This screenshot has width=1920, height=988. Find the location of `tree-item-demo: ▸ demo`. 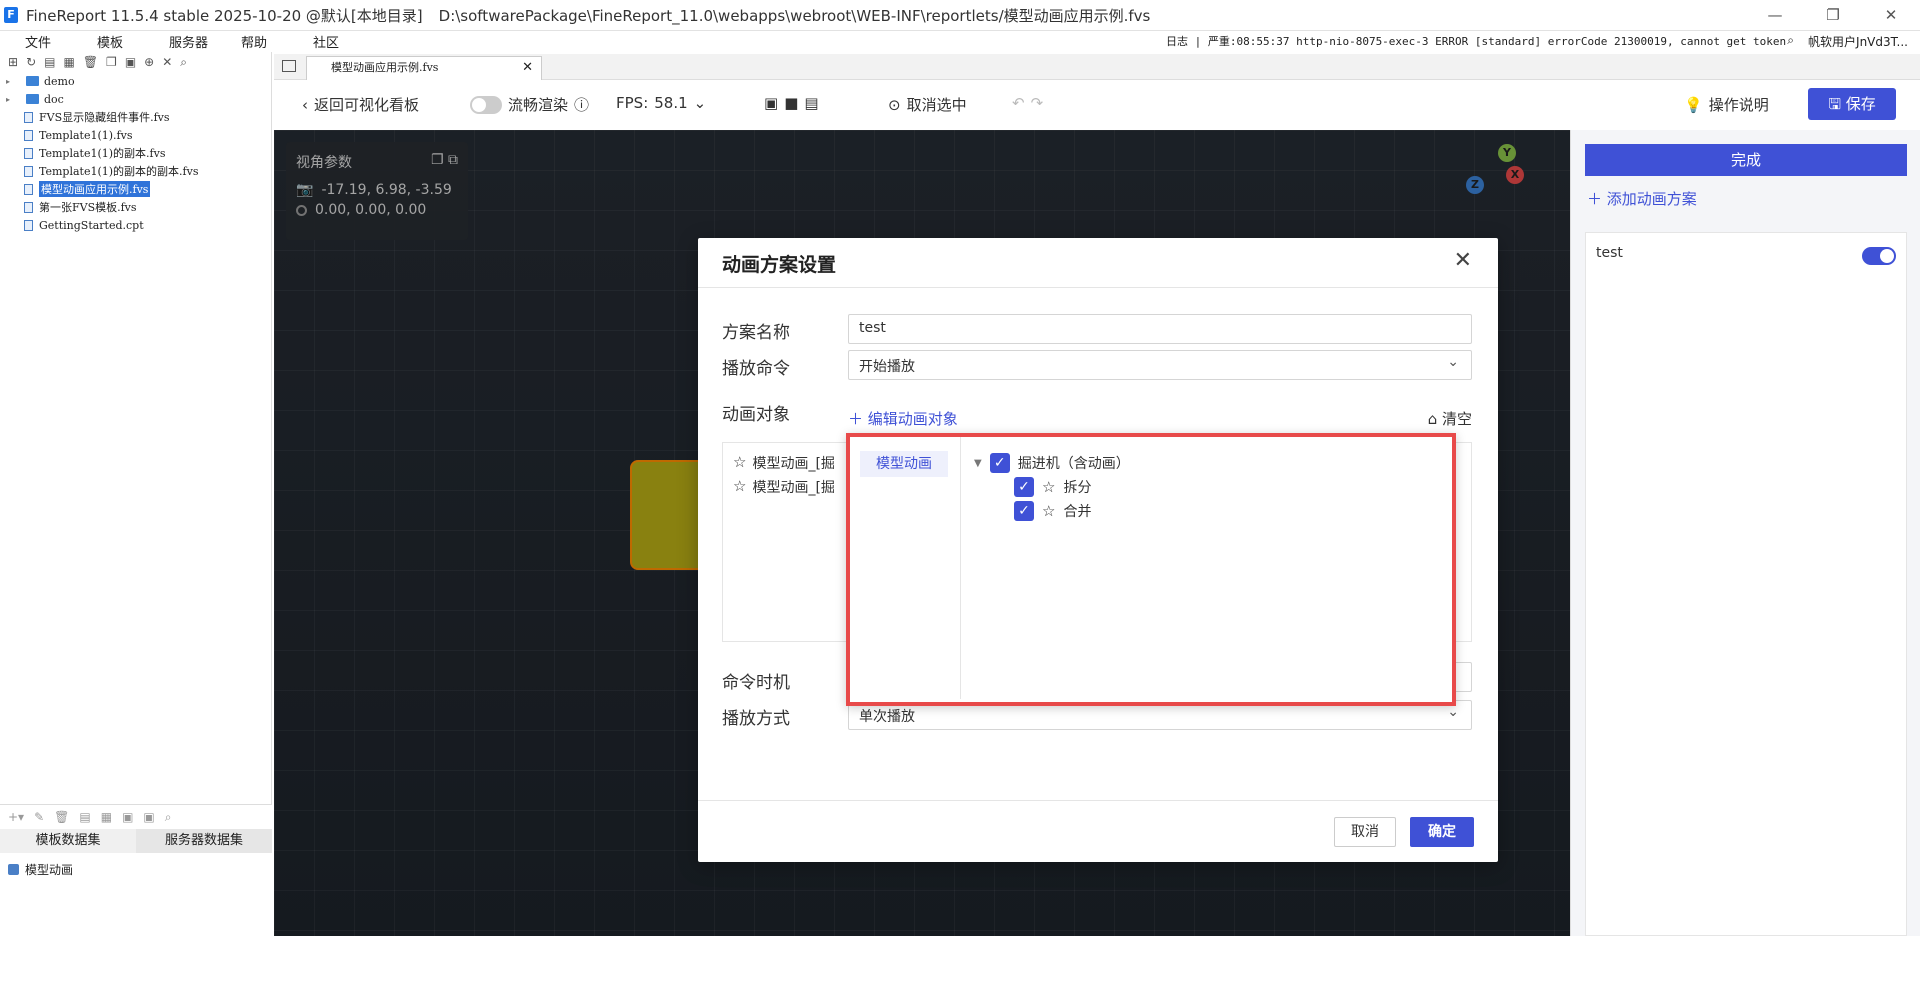

tree-item-demo: ▸ demo is located at coordinates (135, 81).